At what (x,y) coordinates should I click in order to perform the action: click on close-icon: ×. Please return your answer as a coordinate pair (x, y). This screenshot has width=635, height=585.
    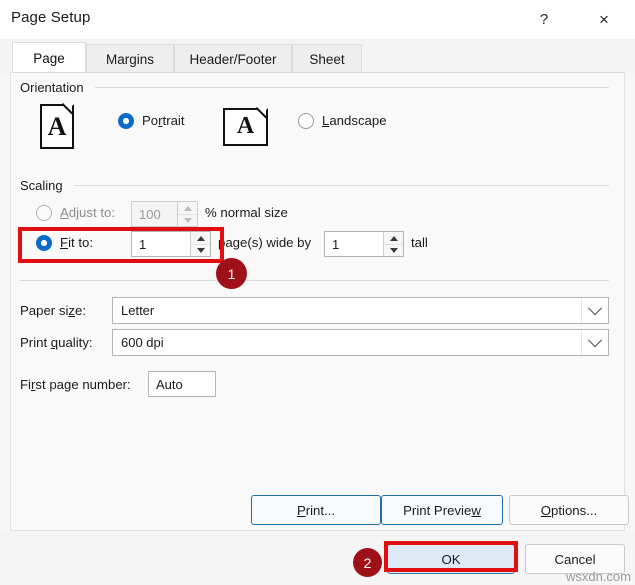
    Looking at the image, I should click on (604, 19).